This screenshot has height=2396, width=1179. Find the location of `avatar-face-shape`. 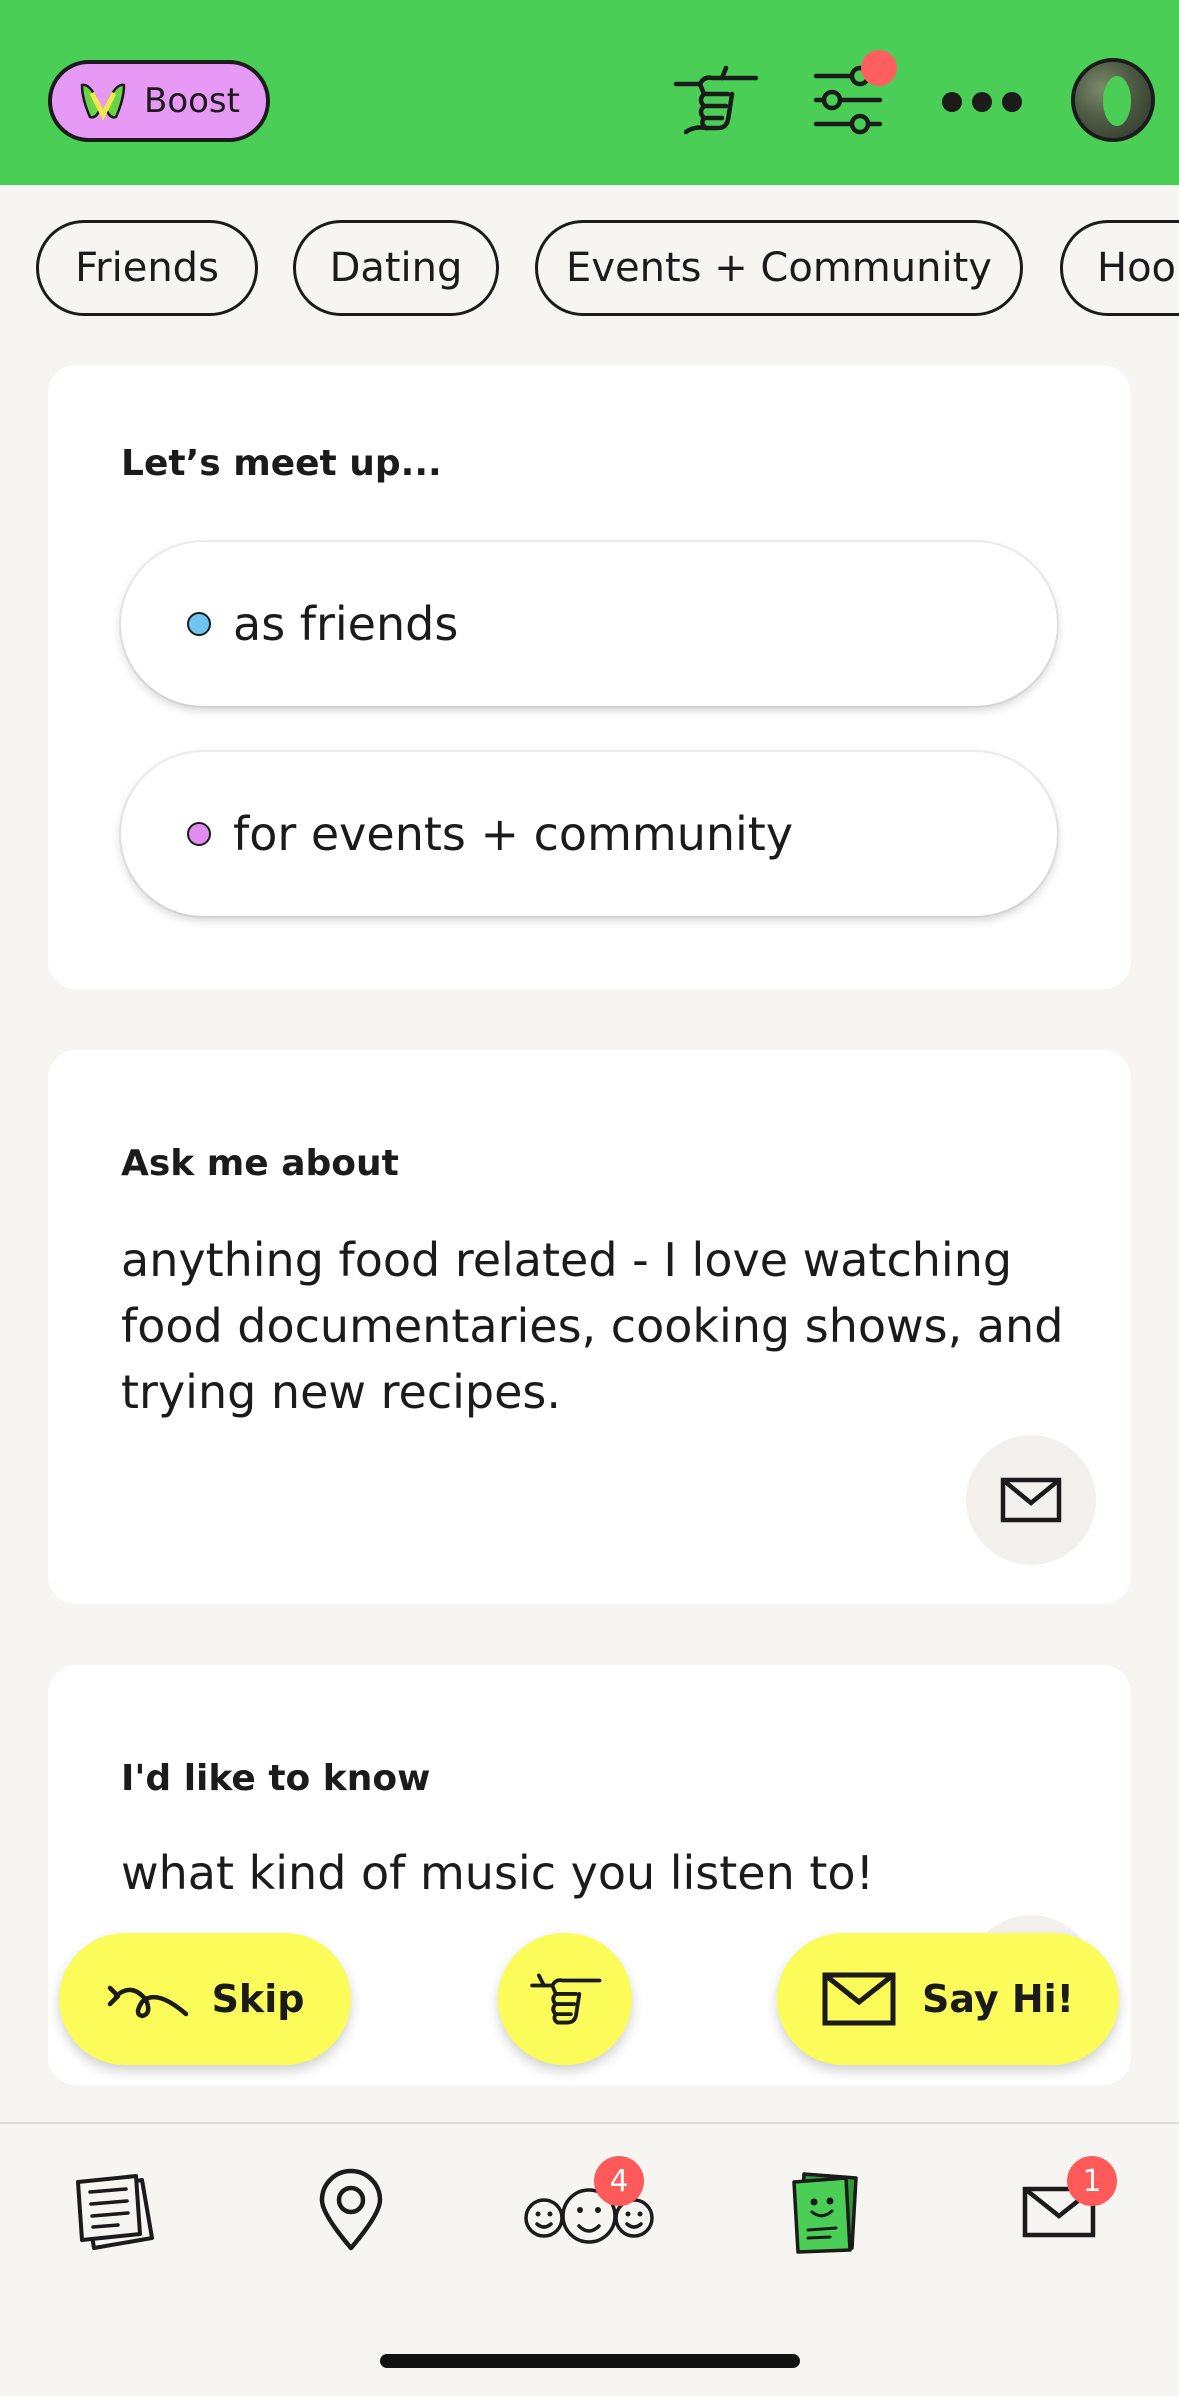

avatar-face-shape is located at coordinates (1117, 101).